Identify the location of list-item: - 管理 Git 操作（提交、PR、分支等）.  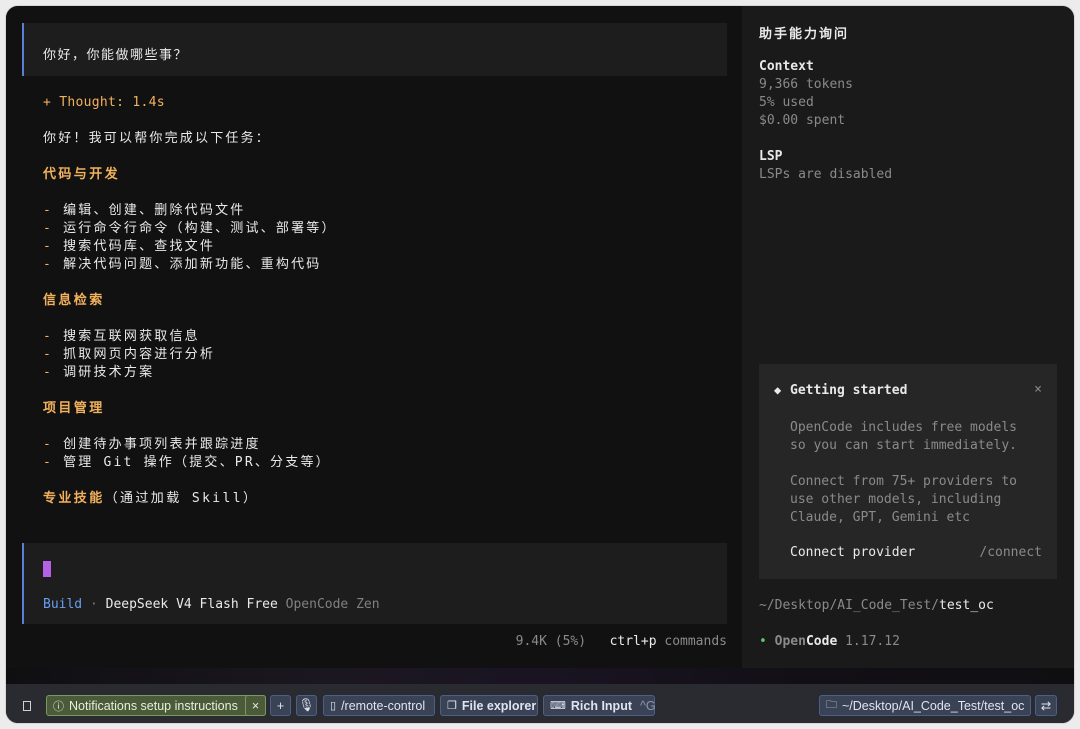
(187, 462).